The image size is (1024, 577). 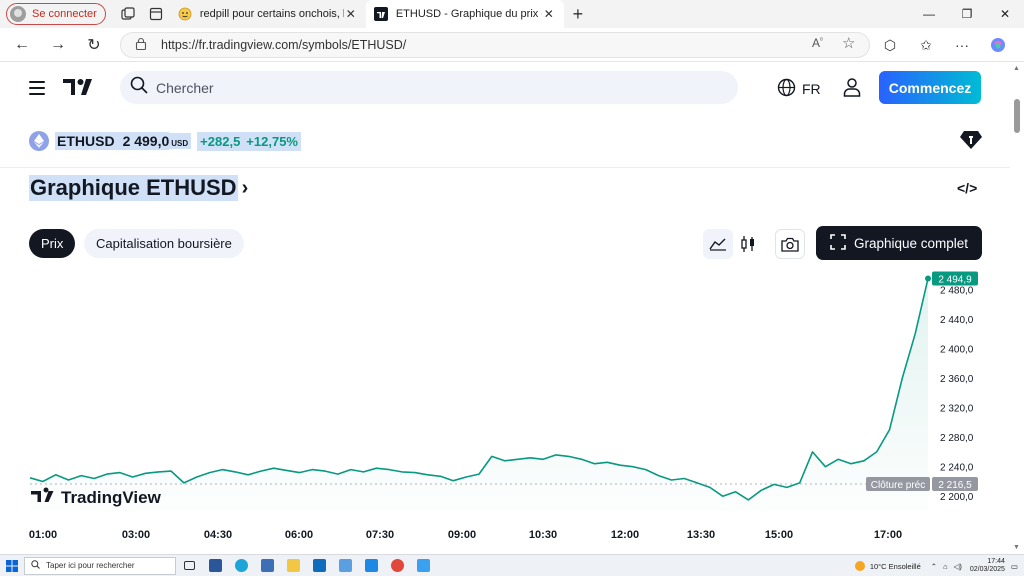 I want to click on ticker-symbol: ETHUSD, so click(x=86, y=141).